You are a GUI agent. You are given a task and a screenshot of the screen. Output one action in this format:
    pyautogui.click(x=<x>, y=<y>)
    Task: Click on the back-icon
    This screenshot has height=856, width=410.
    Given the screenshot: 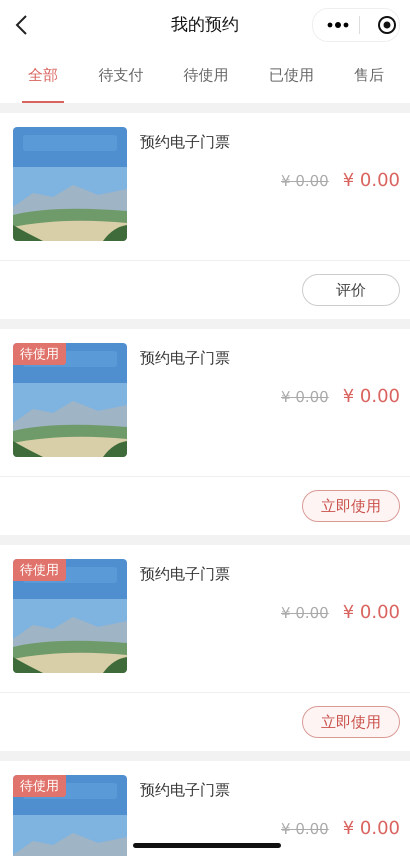 What is the action you would take?
    pyautogui.click(x=21, y=25)
    